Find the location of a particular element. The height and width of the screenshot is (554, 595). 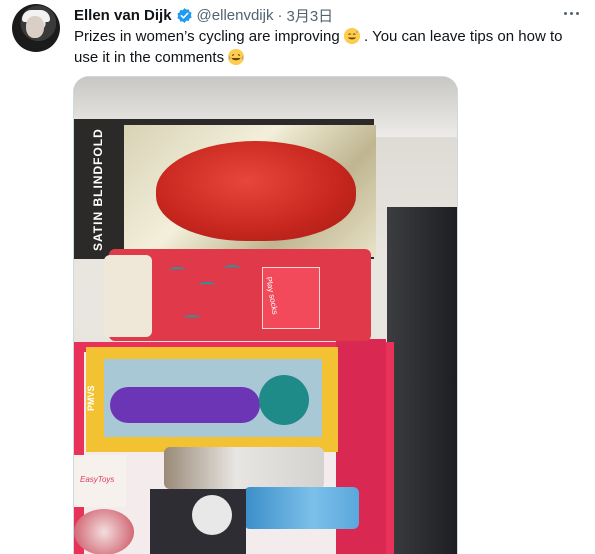

toy-box-label: PMVS is located at coordinates (91, 398).